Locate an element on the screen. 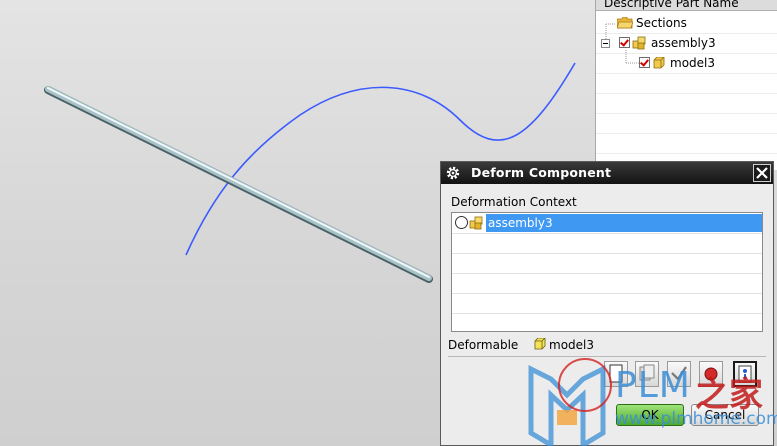  checkbox-assembly3 is located at coordinates (624, 42).